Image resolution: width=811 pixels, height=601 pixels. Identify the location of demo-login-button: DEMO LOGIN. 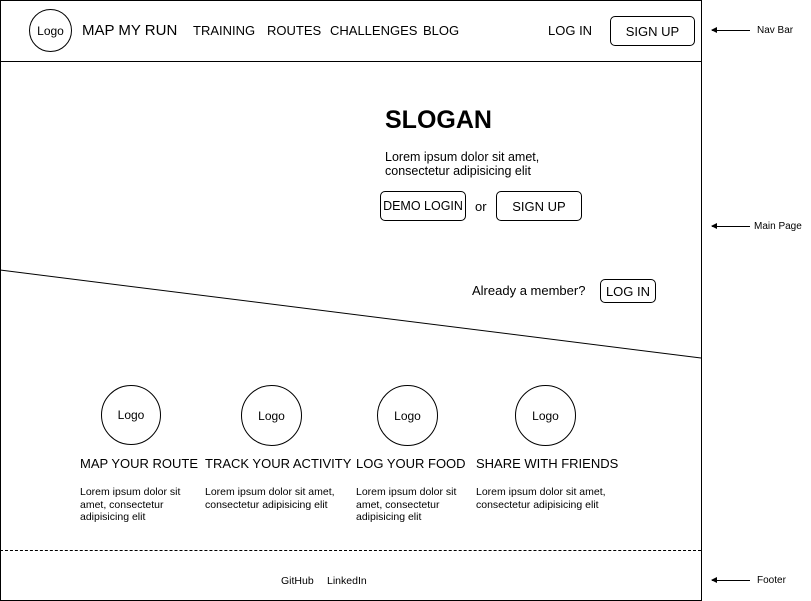
(423, 206).